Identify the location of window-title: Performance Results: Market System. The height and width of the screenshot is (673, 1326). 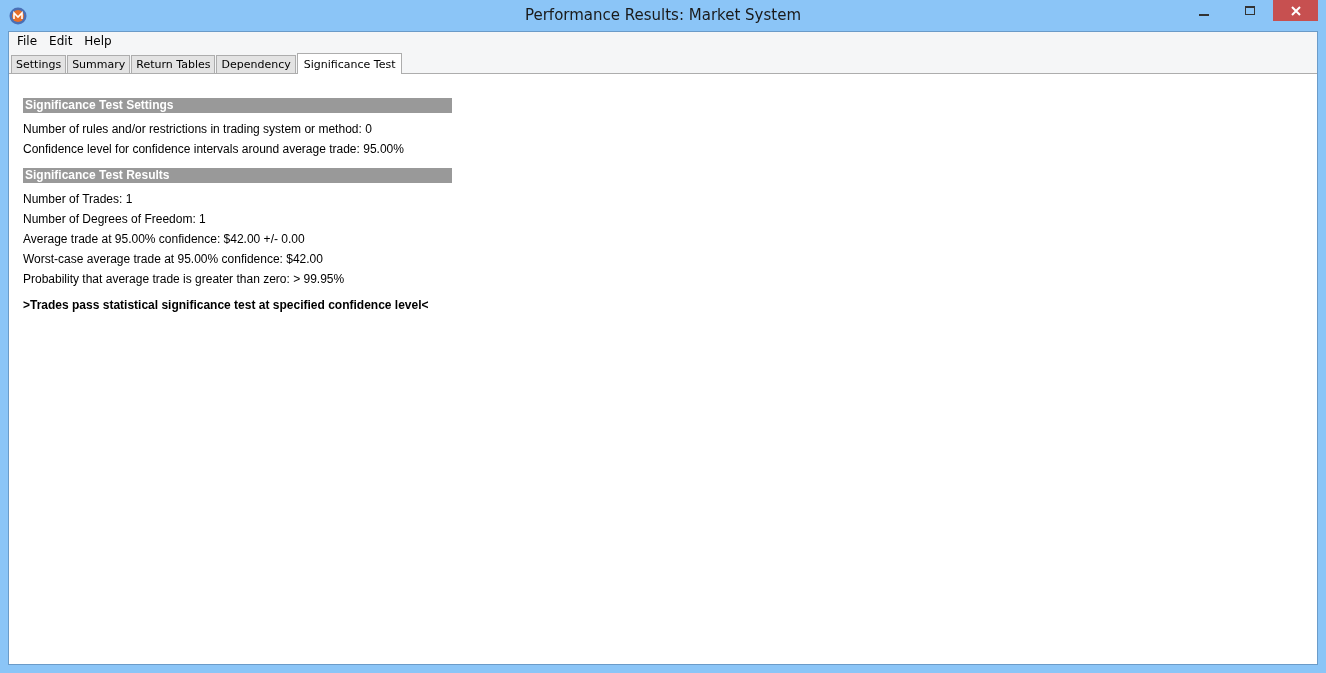
(663, 15).